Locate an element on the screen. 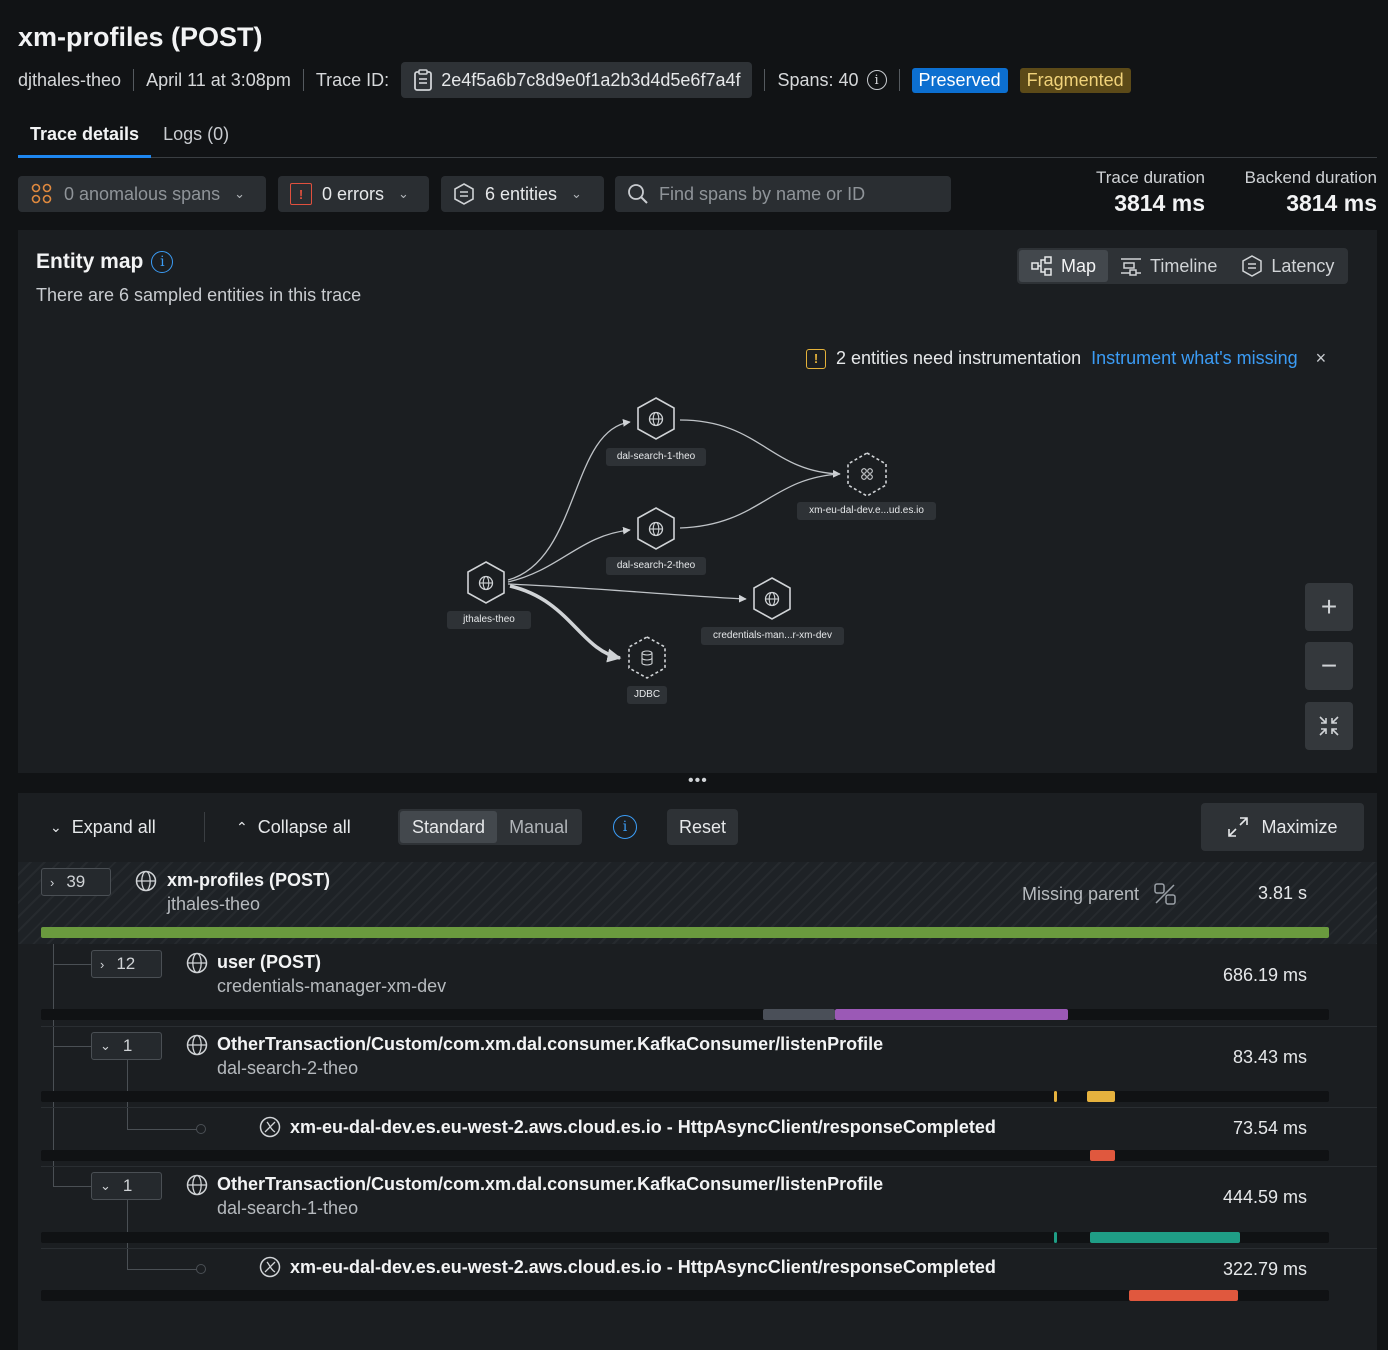  span-bar-wait is located at coordinates (799, 1014).